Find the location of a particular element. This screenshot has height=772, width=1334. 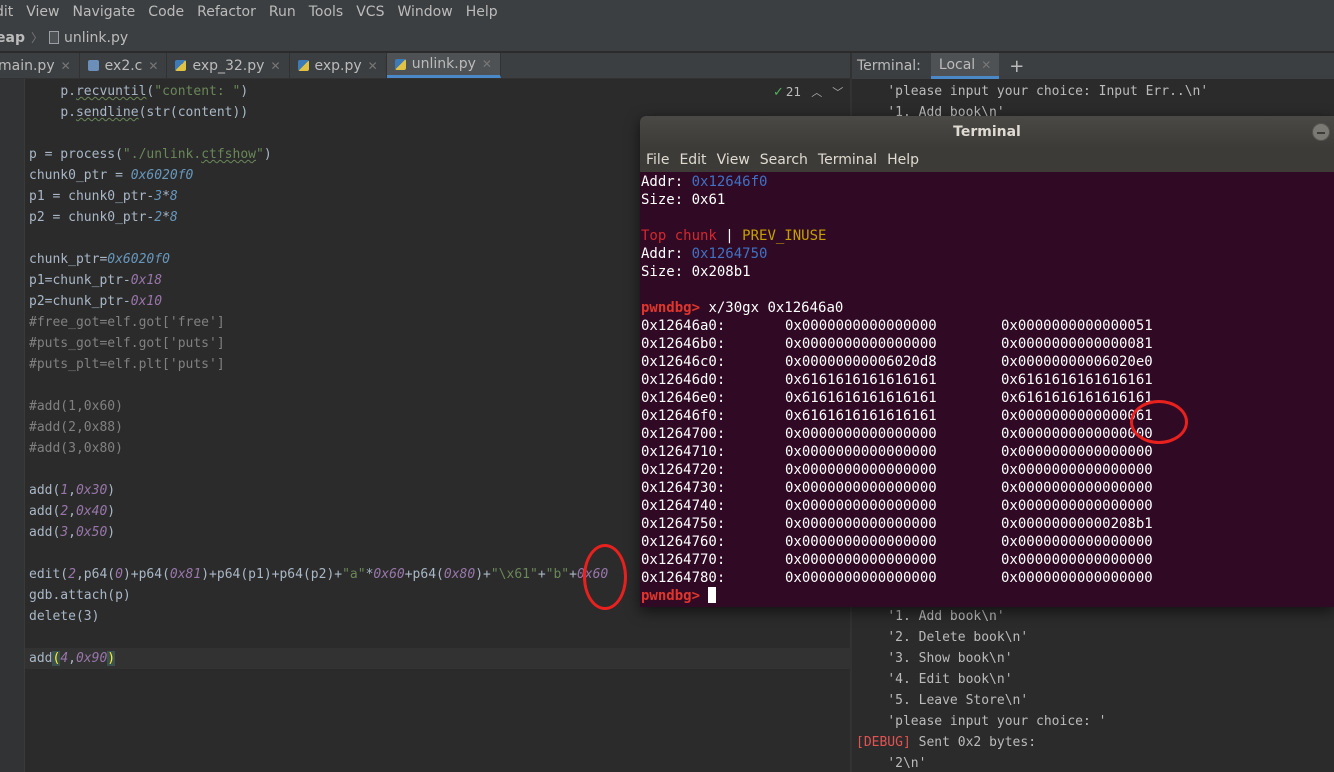

breadcrumb-project: eap is located at coordinates (12, 38).